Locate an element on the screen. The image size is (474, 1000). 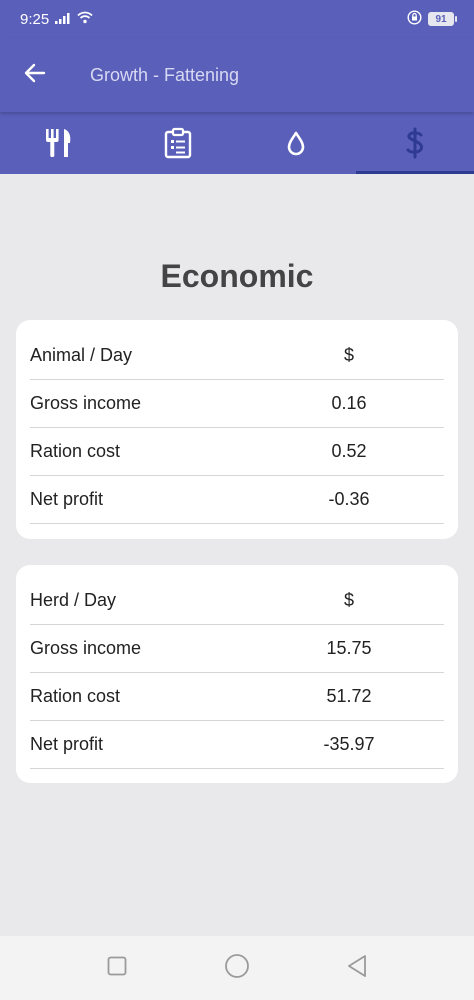
signal-icon is located at coordinates (63, 19).